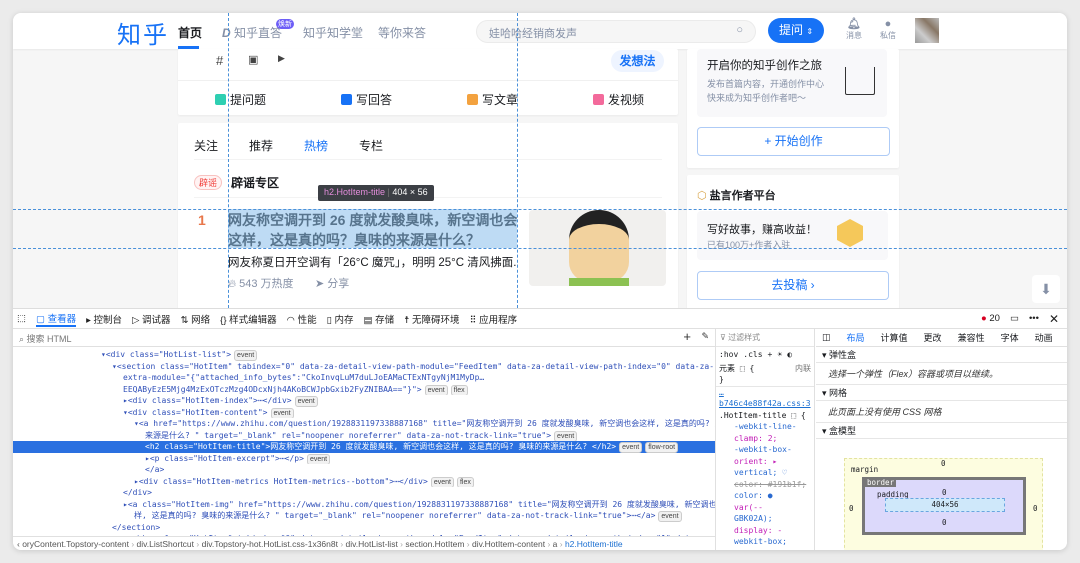 The height and width of the screenshot is (563, 1080). Describe the element at coordinates (789, 355) in the screenshot. I see `dark-mode-icon: ◐` at that location.